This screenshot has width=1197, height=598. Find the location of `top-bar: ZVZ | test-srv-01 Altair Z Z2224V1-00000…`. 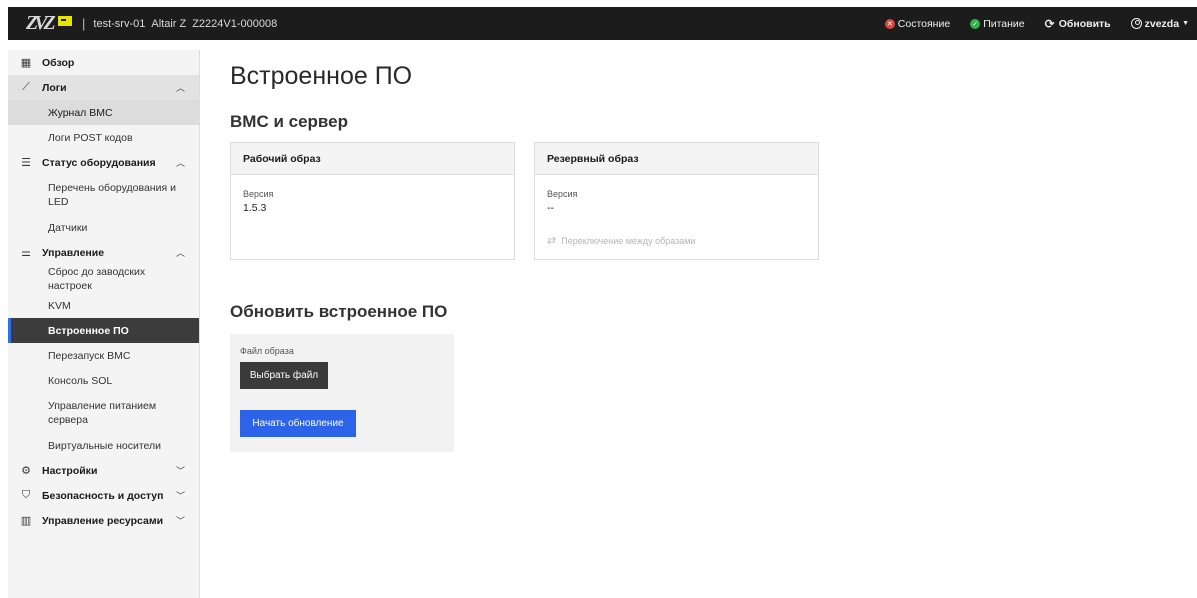

top-bar: ZVZ | test-srv-01 Altair Z Z2224V1-00000… is located at coordinates (598, 20).